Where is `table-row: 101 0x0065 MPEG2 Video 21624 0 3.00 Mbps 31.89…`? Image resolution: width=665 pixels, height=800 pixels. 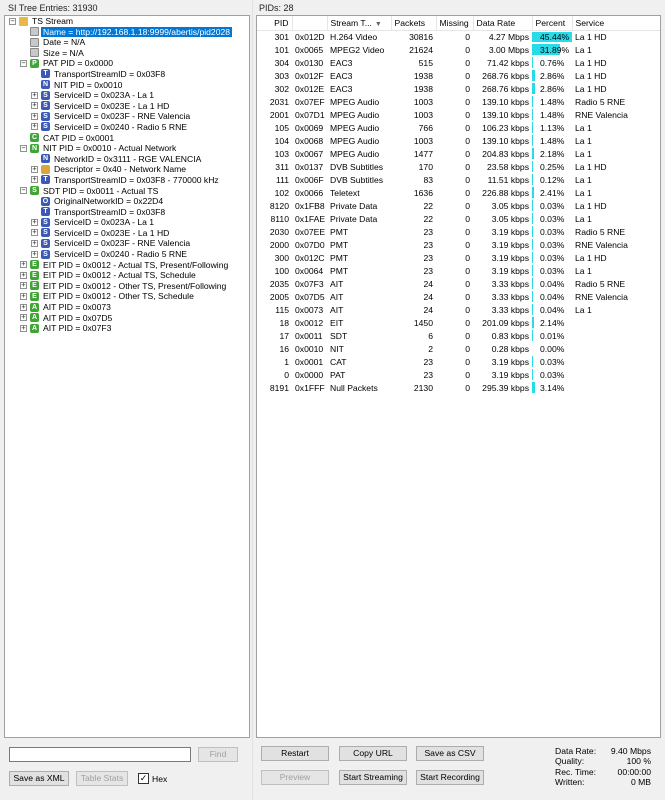 table-row: 101 0x0065 MPEG2 Video 21624 0 3.00 Mbps 31.89… is located at coordinates (458, 49).